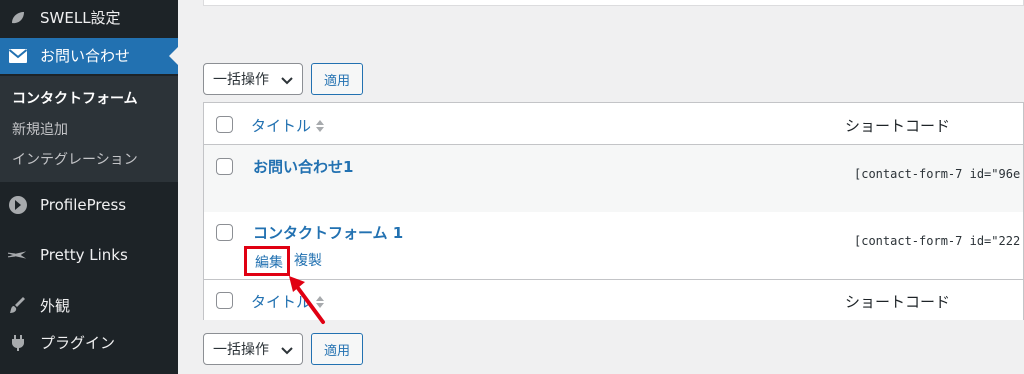 This screenshot has height=374, width=1024. Describe the element at coordinates (80, 18) in the screenshot. I see `menu-item-label: SWELL設定` at that location.